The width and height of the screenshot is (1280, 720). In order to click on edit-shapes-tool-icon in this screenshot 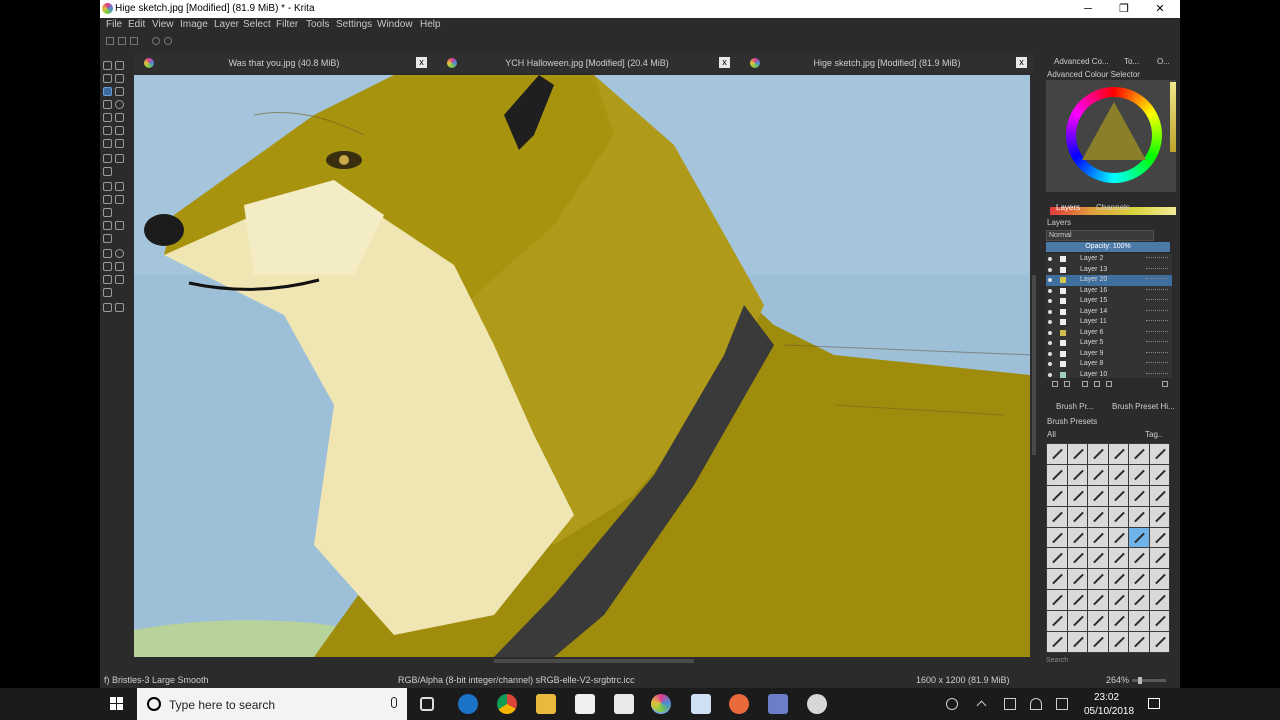, I will do `click(107, 78)`.